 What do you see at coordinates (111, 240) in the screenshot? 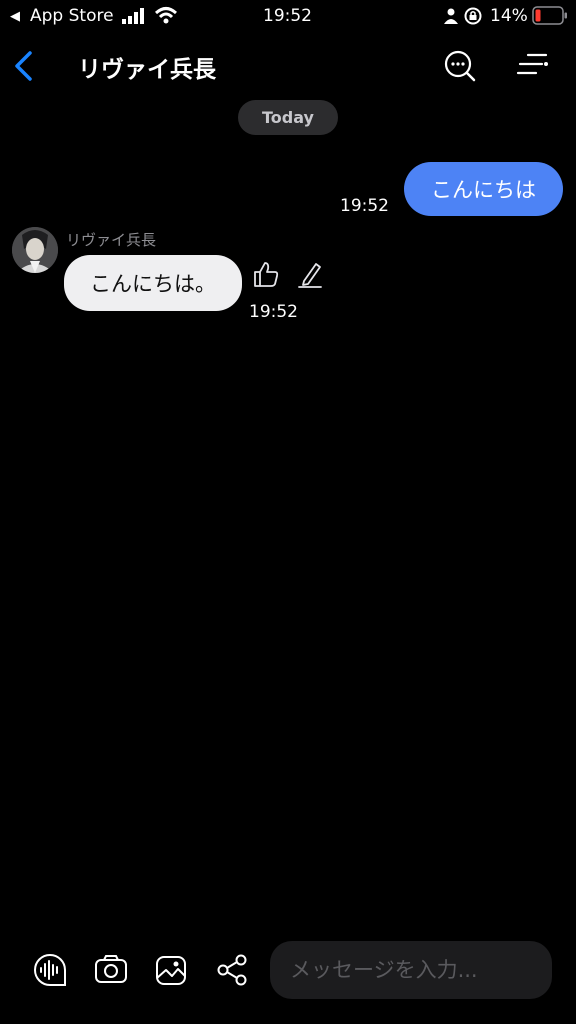
I see `sender-name: リヴァイ兵長` at bounding box center [111, 240].